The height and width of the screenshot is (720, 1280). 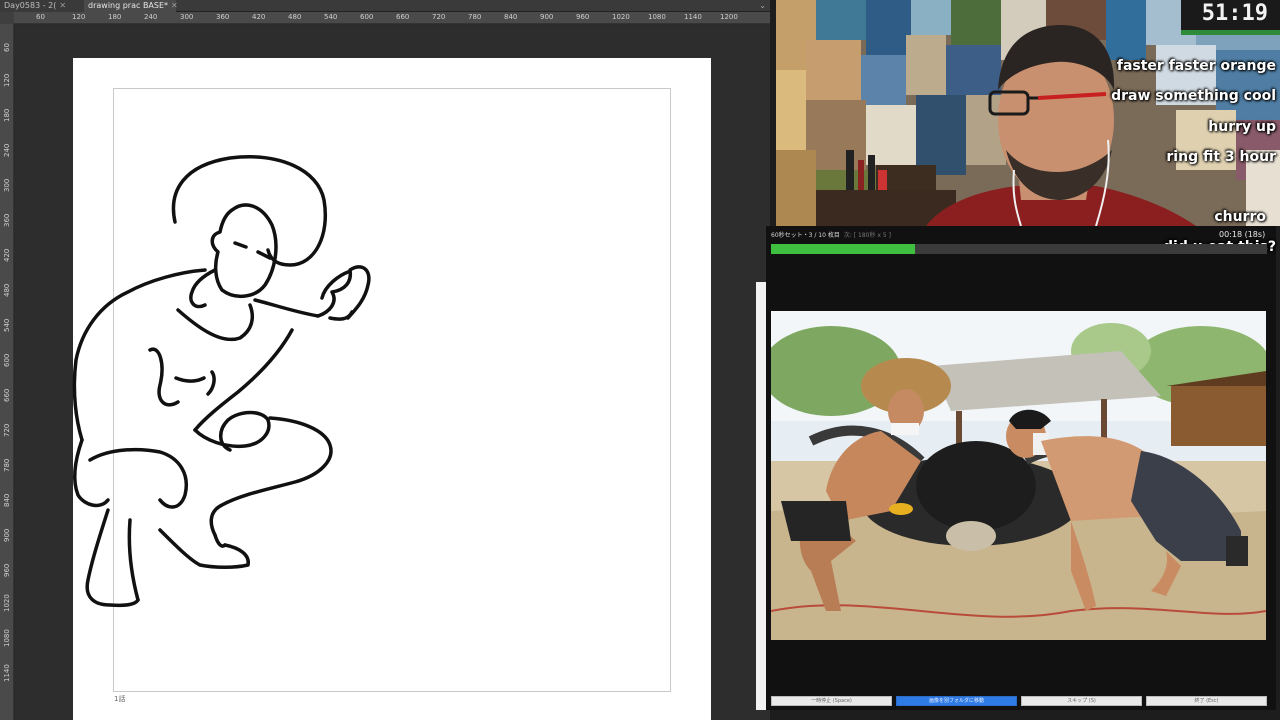 I want to click on chat-message: faster faster orange, so click(x=1196, y=66).